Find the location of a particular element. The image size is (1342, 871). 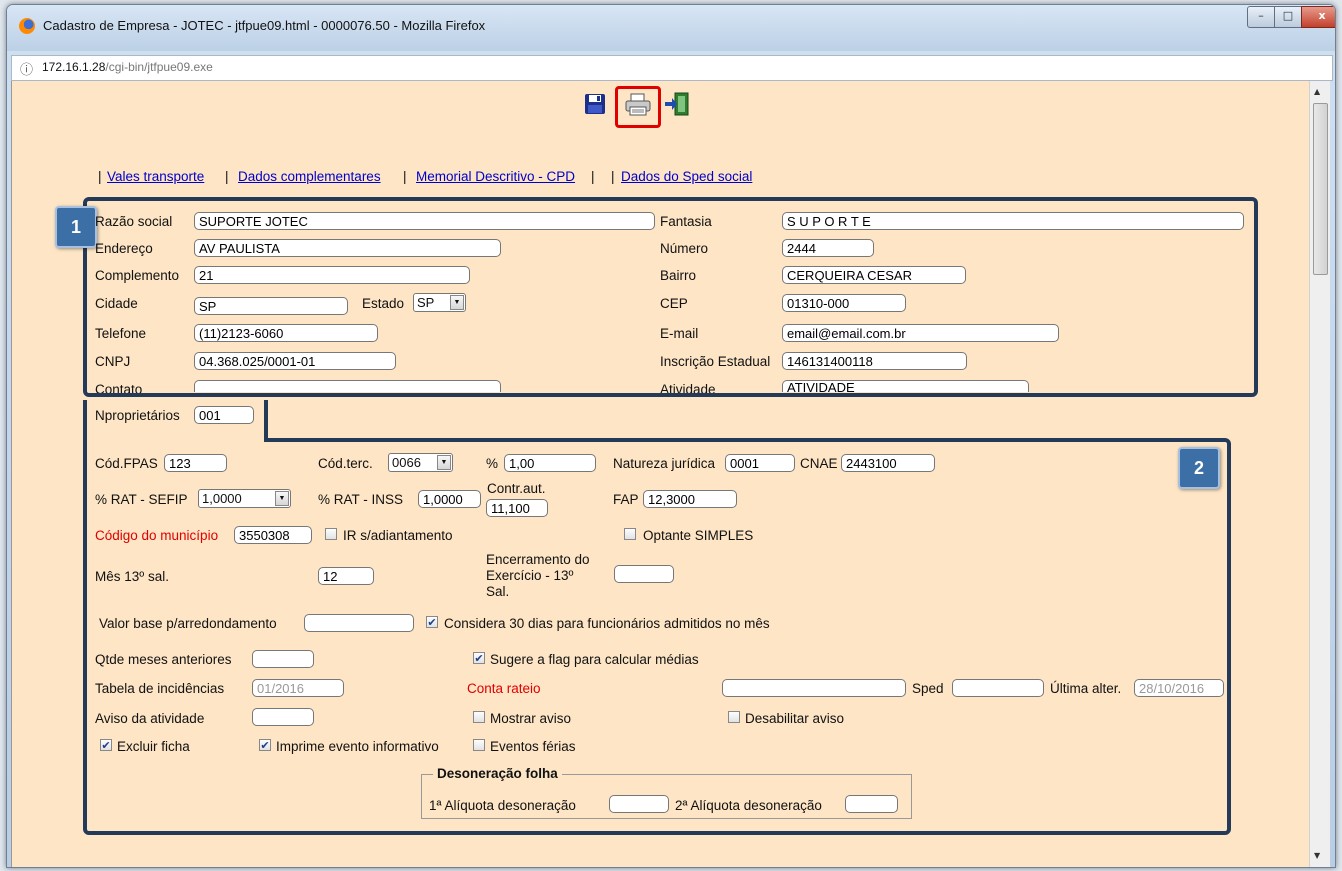

cep-label: CEP is located at coordinates (674, 303).